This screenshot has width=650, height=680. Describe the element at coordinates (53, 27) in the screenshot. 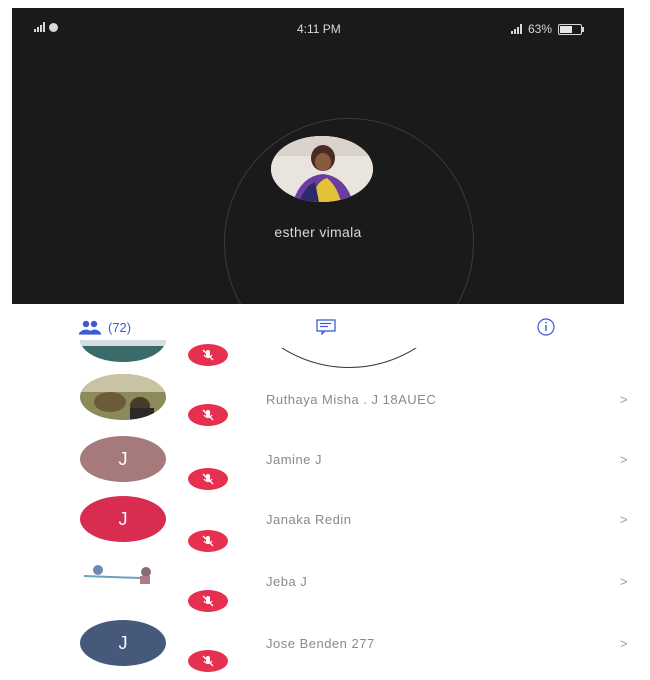

I see `notification-icon` at that location.